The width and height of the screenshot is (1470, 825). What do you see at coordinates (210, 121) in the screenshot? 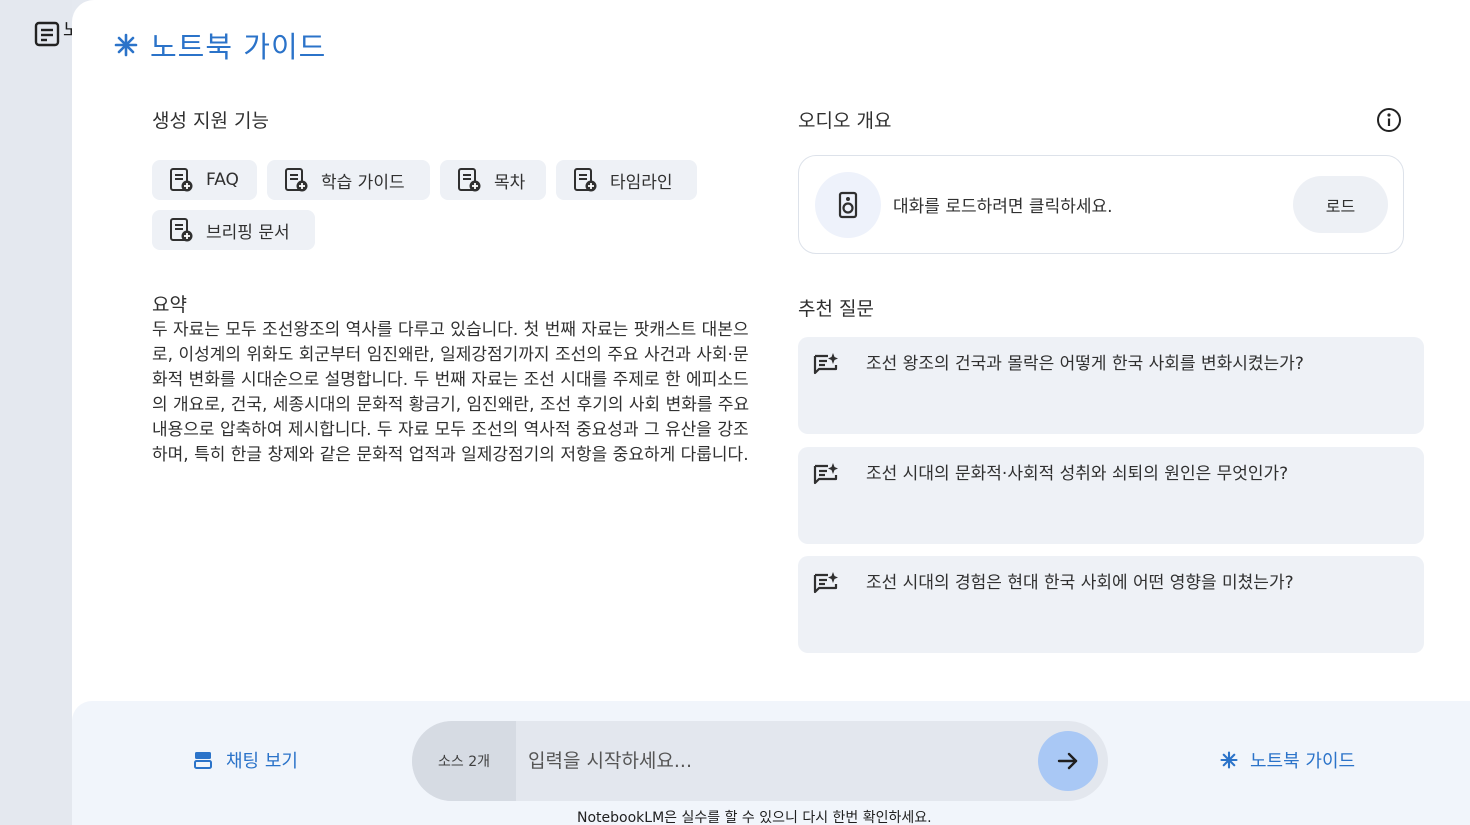
I see `features-title: 생성 지원 기능` at bounding box center [210, 121].